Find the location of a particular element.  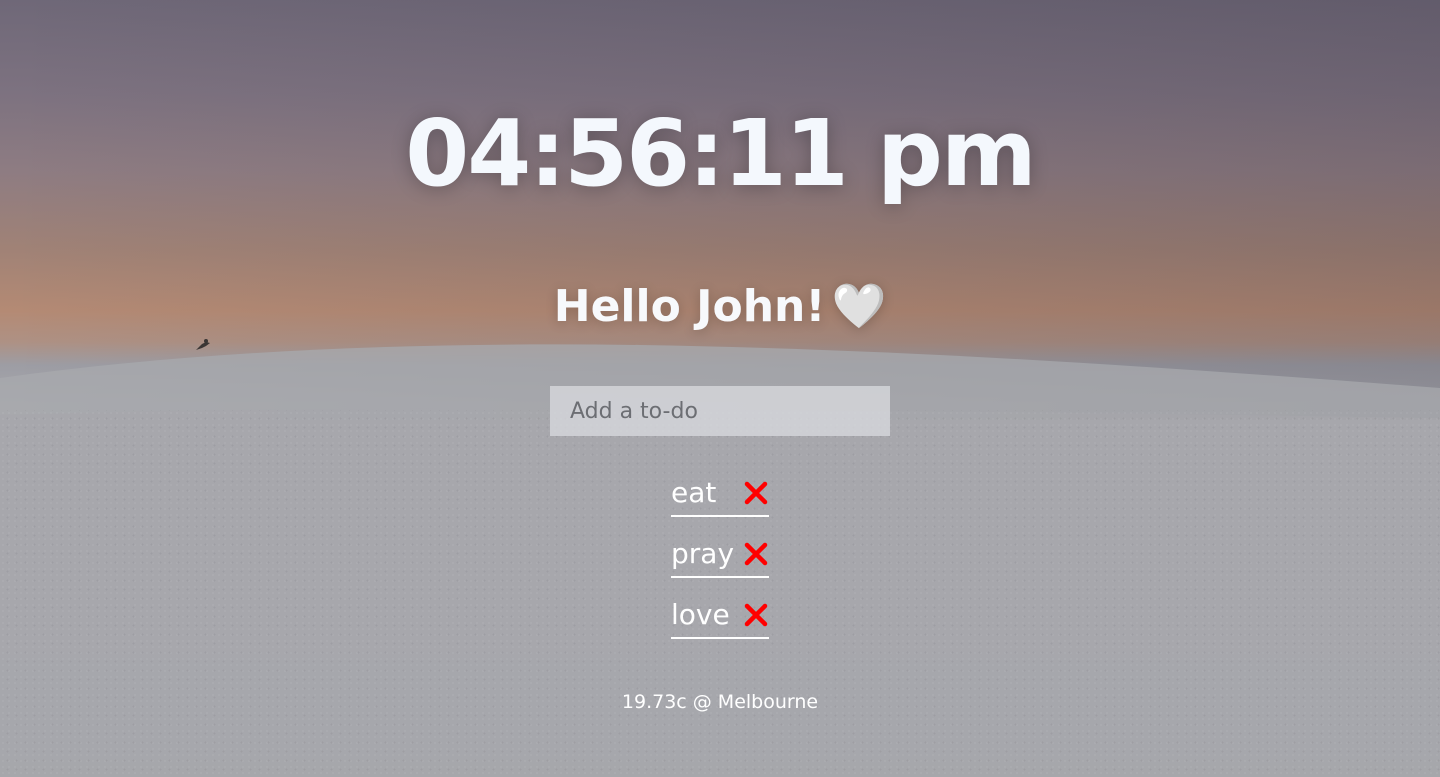

todo-item: pray is located at coordinates (720, 554).